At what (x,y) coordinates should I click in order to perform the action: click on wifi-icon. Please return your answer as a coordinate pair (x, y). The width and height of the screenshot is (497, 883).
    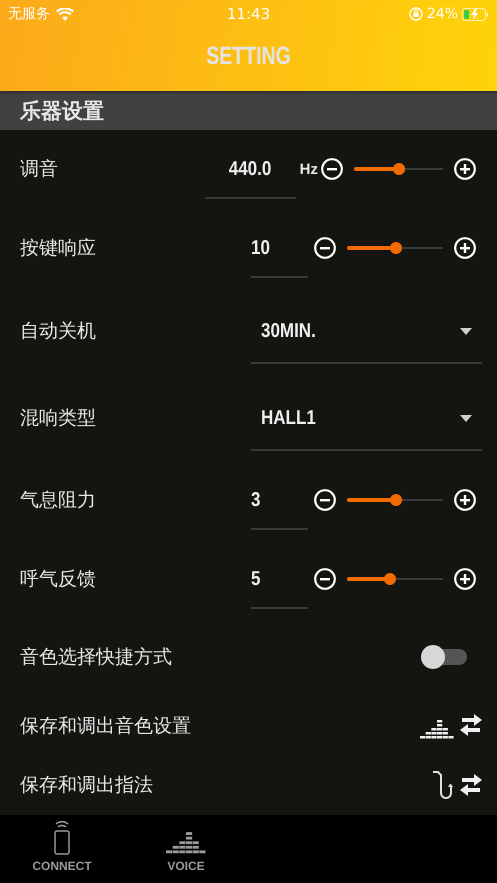
    Looking at the image, I should click on (65, 14).